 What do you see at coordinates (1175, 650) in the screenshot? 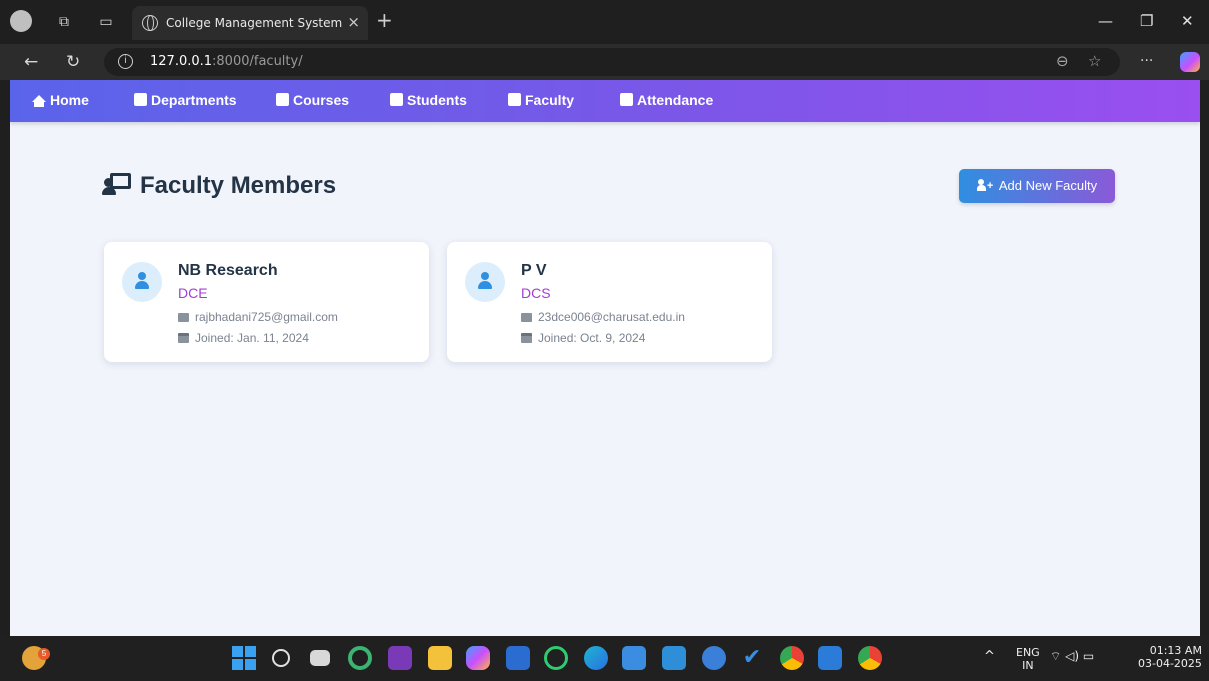
I see `clock-time: 01:13 AM` at bounding box center [1175, 650].